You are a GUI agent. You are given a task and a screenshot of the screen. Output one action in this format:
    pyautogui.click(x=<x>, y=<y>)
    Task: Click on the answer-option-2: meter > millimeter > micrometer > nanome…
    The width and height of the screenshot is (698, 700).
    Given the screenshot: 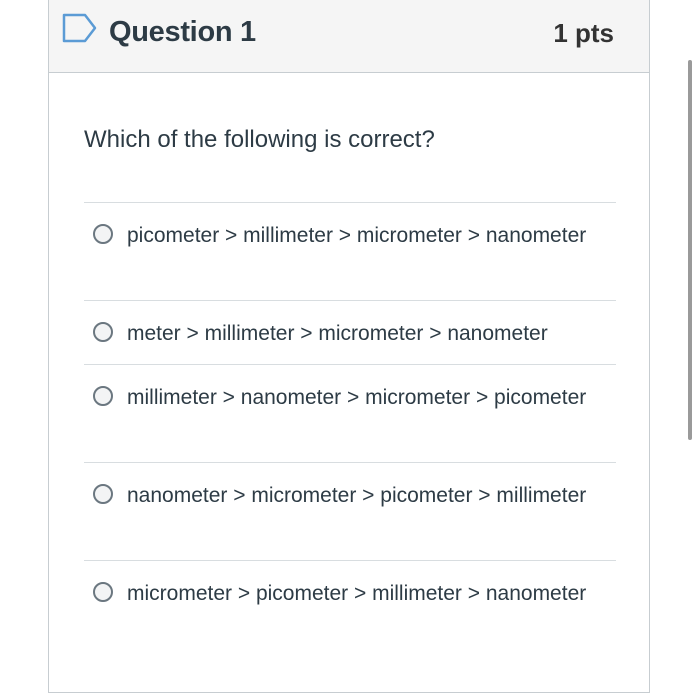 What is the action you would take?
    pyautogui.click(x=350, y=332)
    